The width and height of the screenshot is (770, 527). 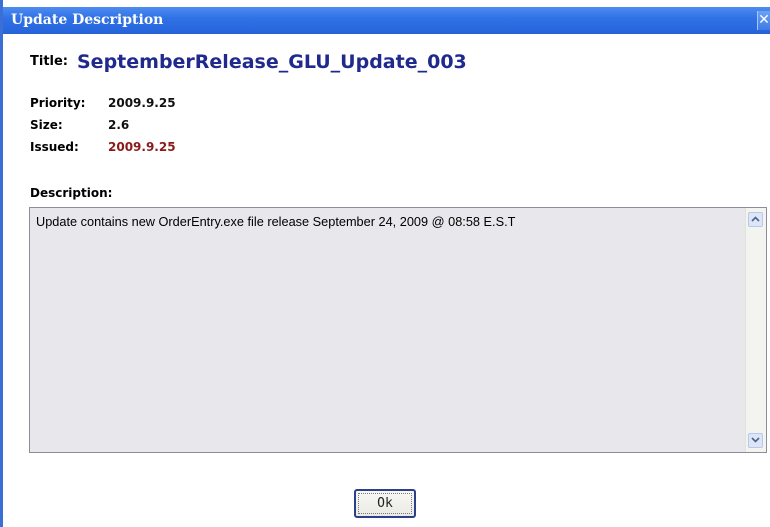 What do you see at coordinates (272, 62) in the screenshot?
I see `update-title-value: SeptemberRelease_GLU_Update_003` at bounding box center [272, 62].